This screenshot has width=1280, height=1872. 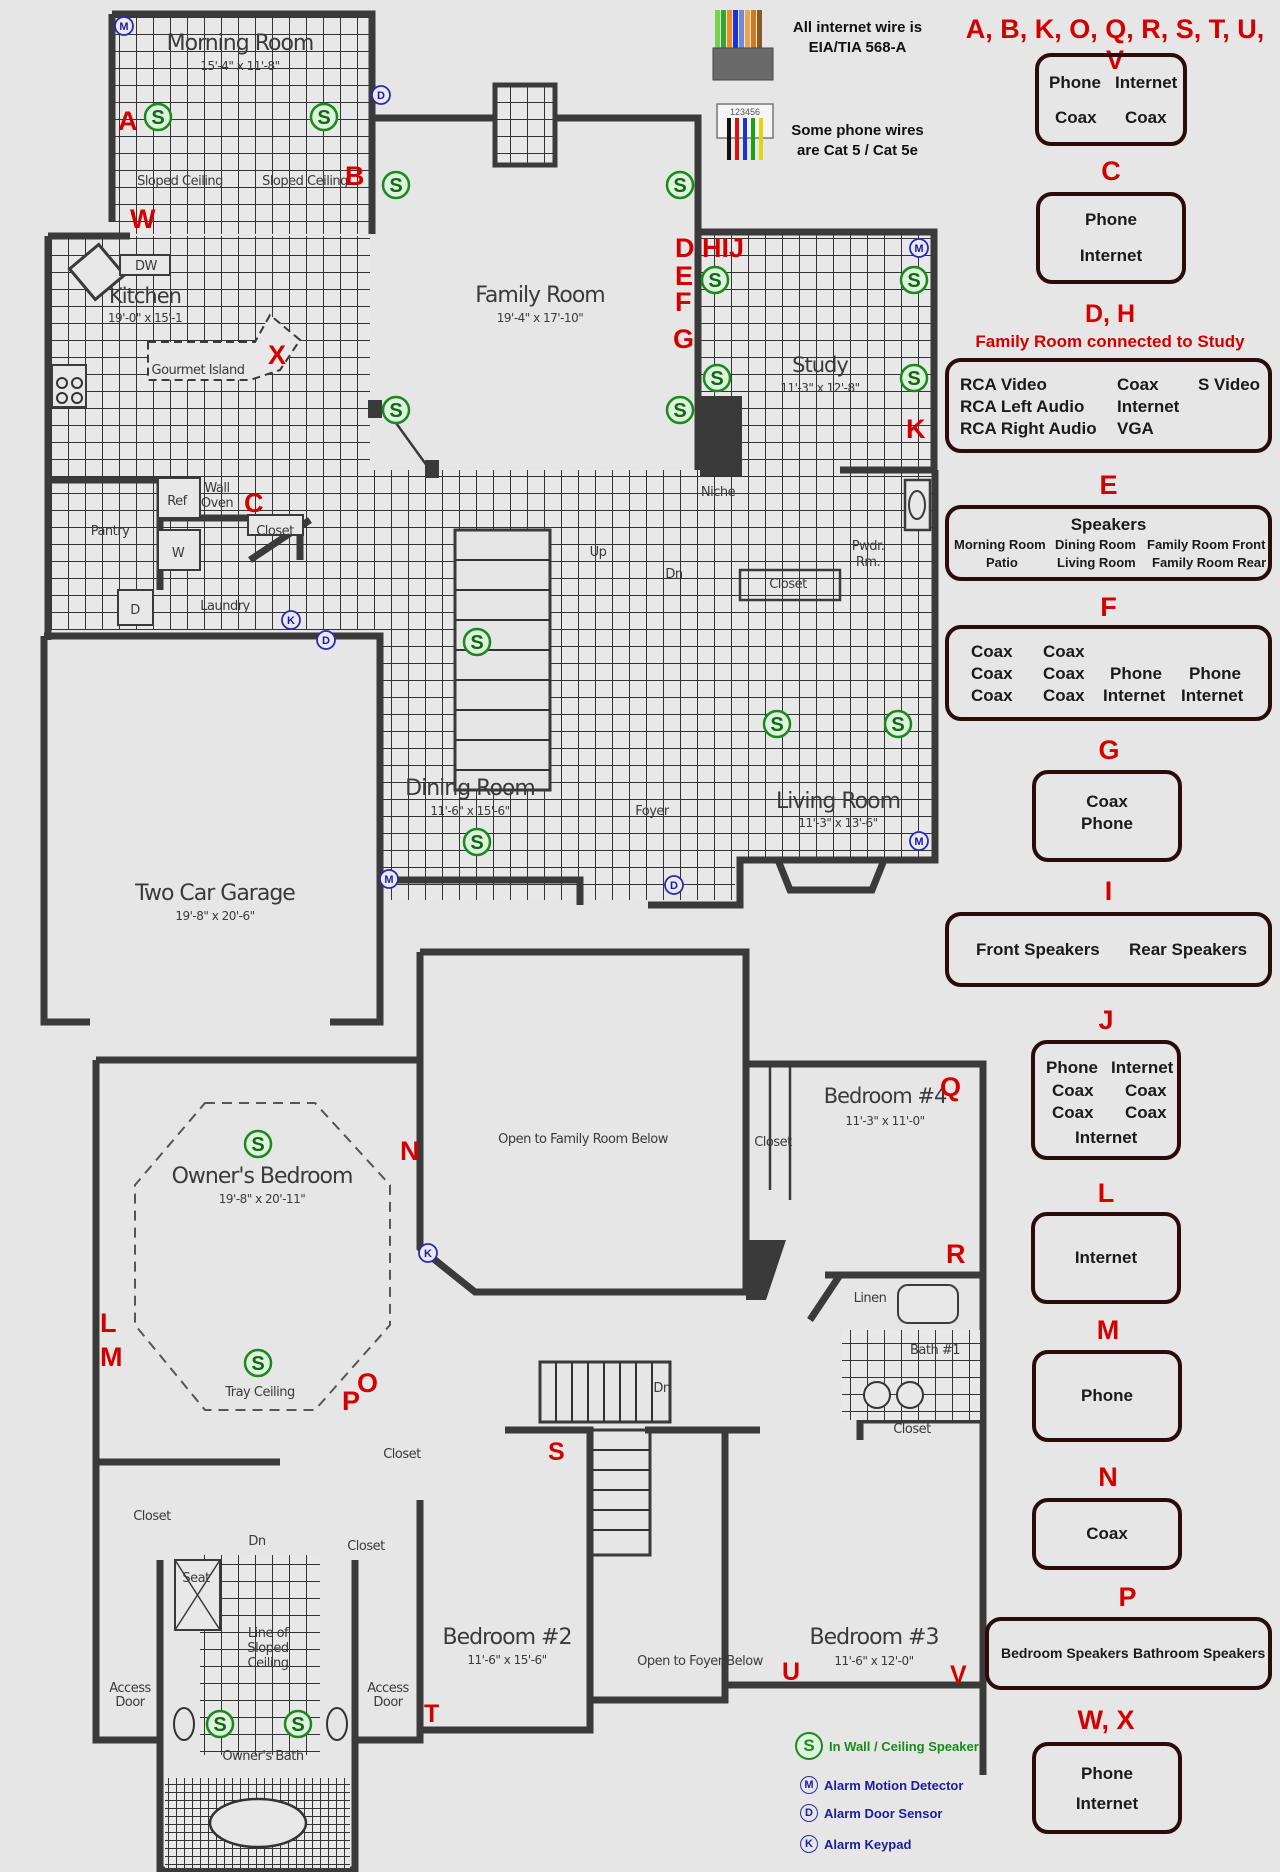 I want to click on room-bedroom4: Bedroom #4, so click(x=885, y=1096).